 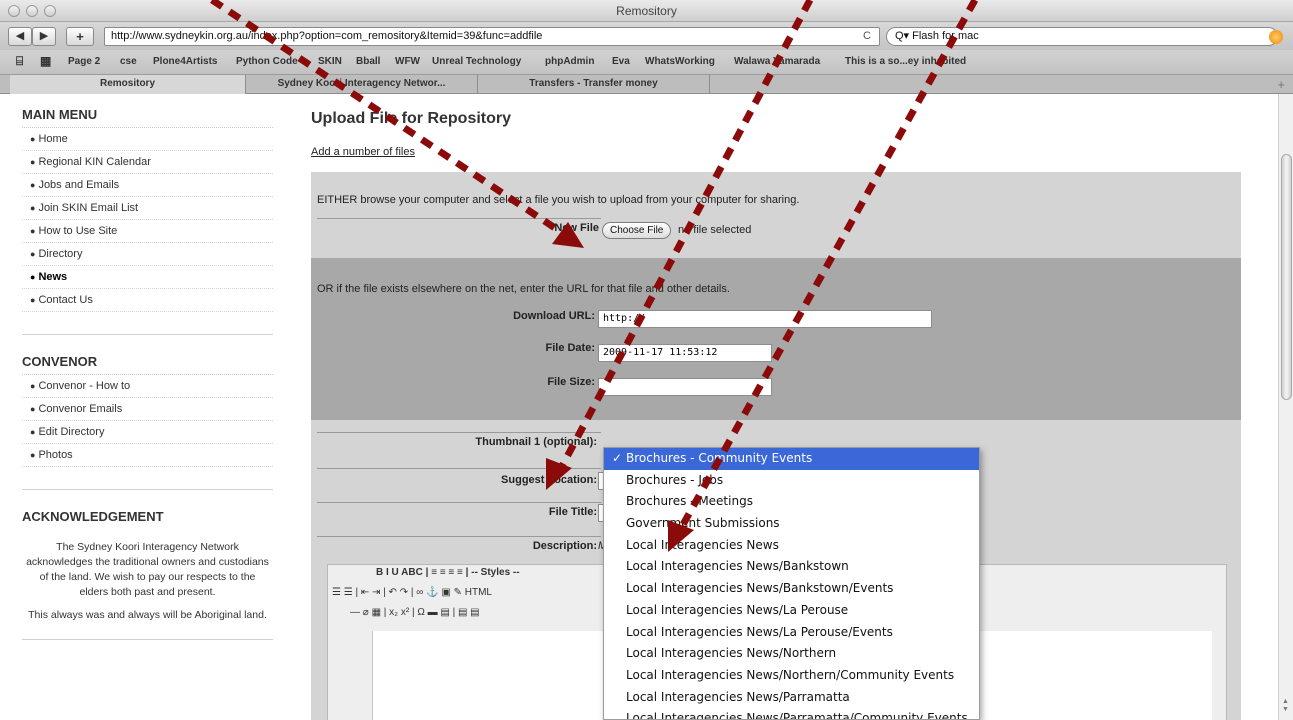 What do you see at coordinates (185, 61) in the screenshot?
I see `bookmark-plone4artists: Plone4Artists` at bounding box center [185, 61].